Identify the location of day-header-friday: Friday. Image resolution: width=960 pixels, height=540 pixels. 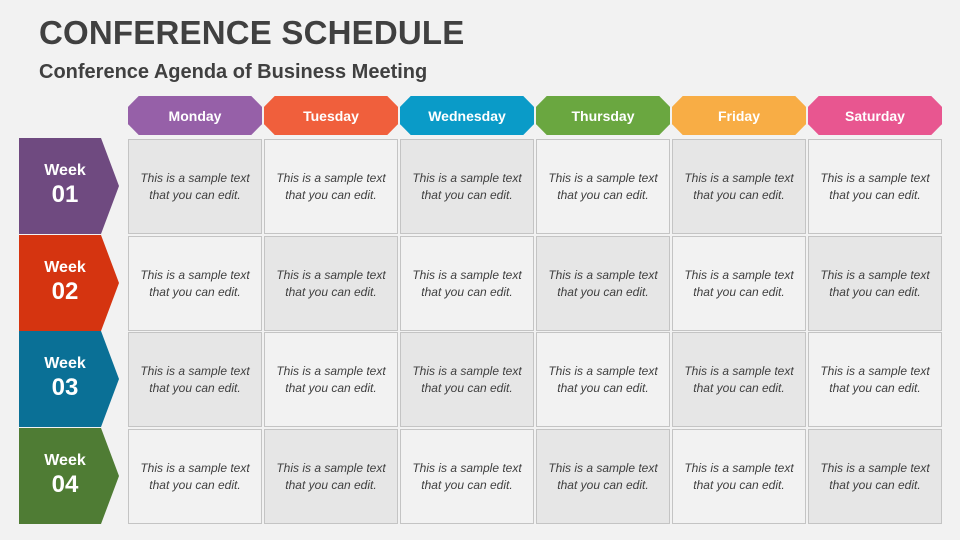
(739, 115).